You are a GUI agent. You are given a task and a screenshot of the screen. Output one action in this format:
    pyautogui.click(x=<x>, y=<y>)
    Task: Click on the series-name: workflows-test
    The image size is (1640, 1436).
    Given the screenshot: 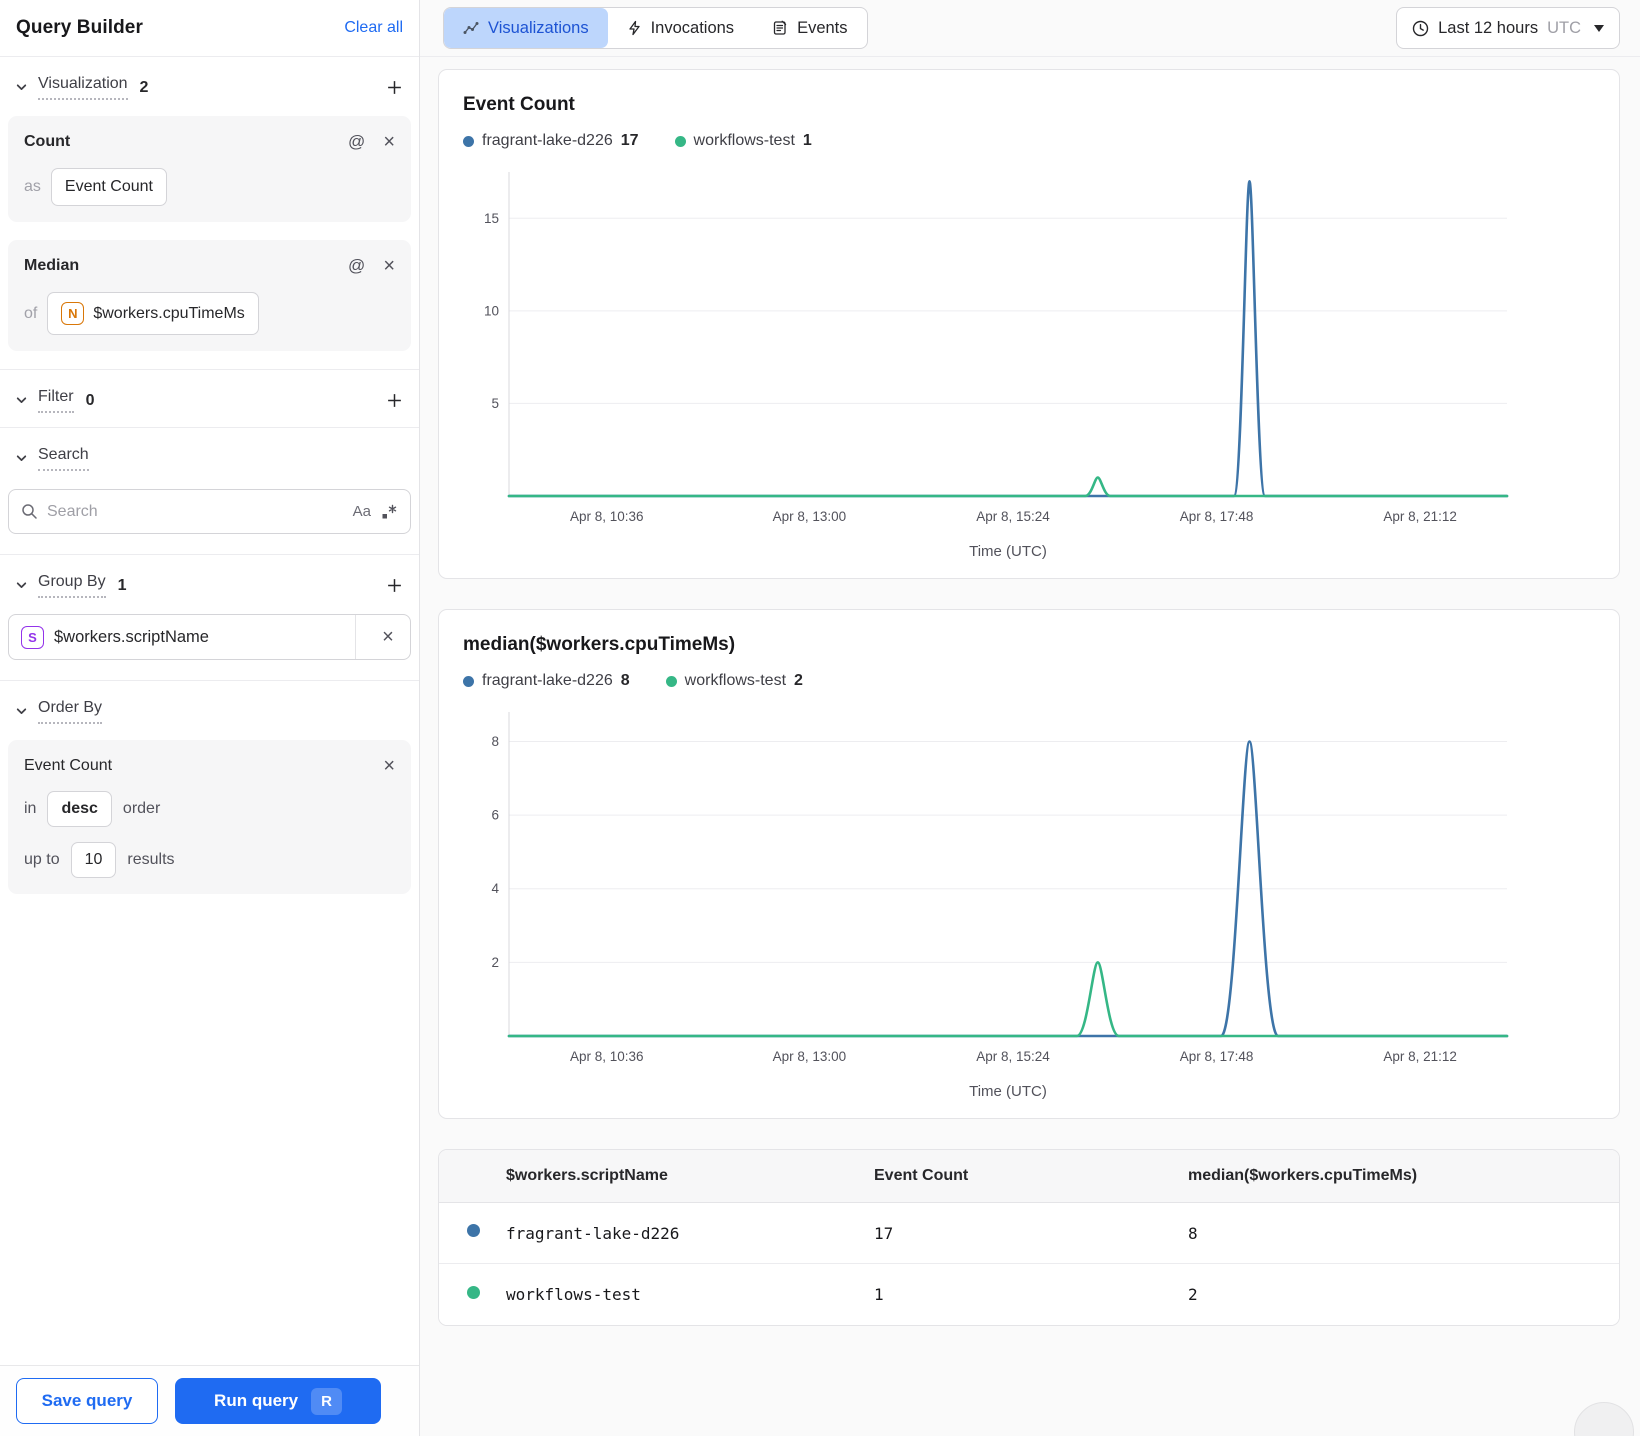 What is the action you would take?
    pyautogui.click(x=744, y=140)
    